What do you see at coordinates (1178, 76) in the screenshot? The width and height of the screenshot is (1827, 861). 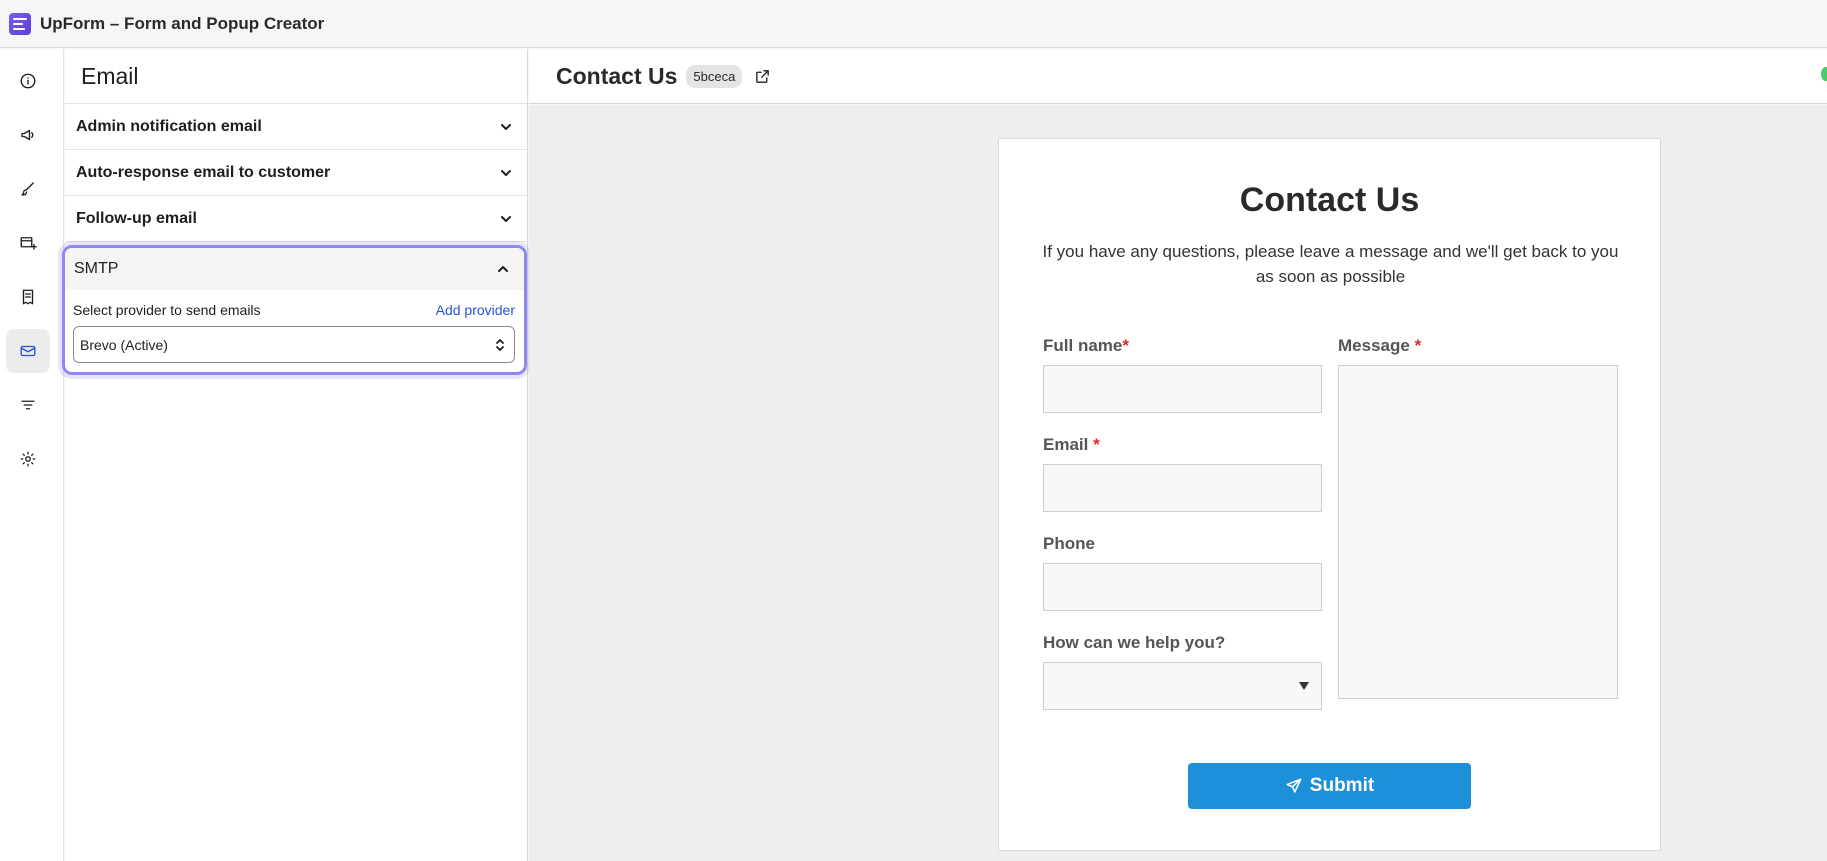 I see `form-header: Contact Us 5bceca` at bounding box center [1178, 76].